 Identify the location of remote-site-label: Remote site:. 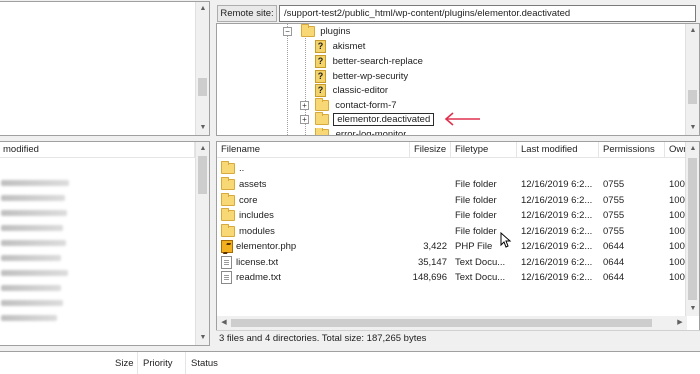
(247, 13).